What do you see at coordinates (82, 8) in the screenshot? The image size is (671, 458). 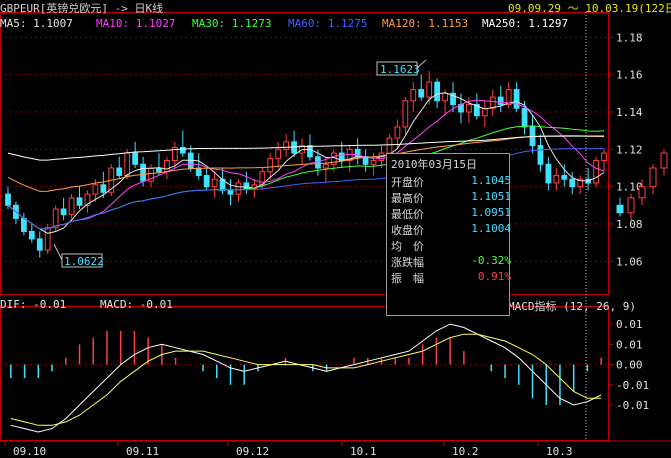 I see `symbol-title: GBPEUR[英镑兑欧元] -> 日K线` at bounding box center [82, 8].